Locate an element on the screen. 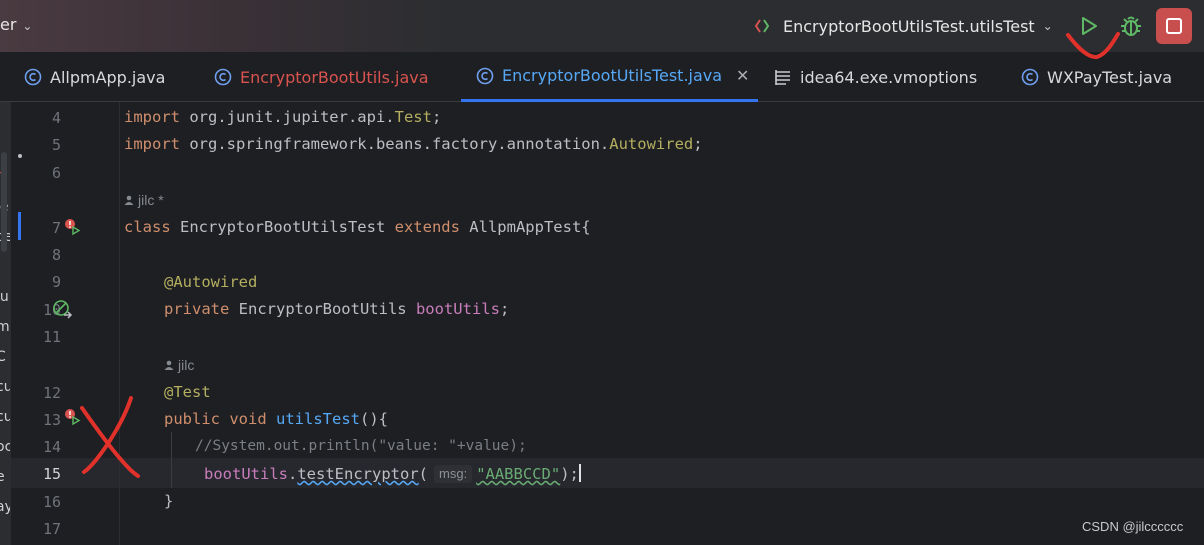  title-bar: er ⌄ EncryptorBootUtilsTest.utilsTest ⌄ is located at coordinates (602, 26).